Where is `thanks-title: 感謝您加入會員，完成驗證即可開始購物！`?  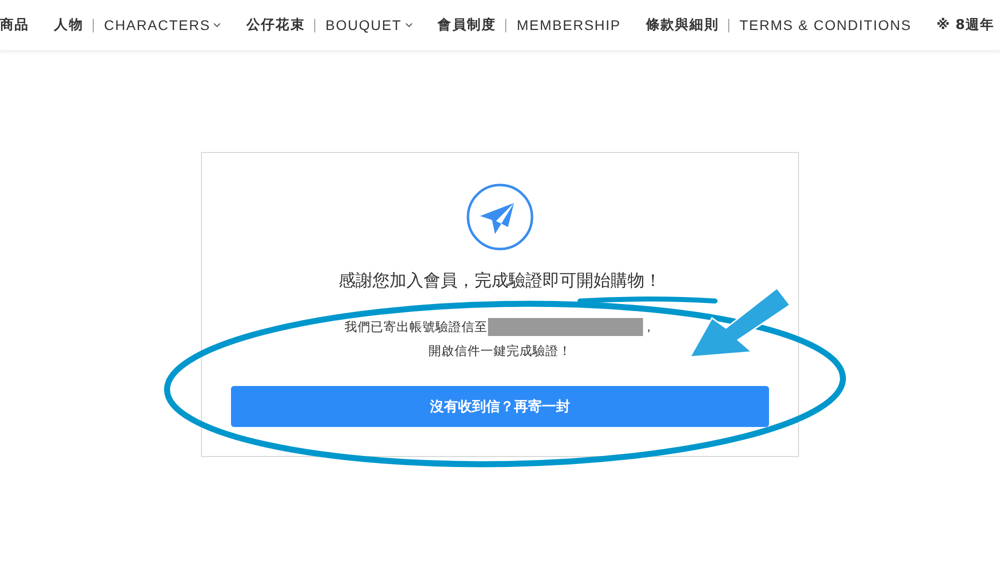
thanks-title: 感謝您加入會員，完成驗證即可開始購物！ is located at coordinates (500, 281).